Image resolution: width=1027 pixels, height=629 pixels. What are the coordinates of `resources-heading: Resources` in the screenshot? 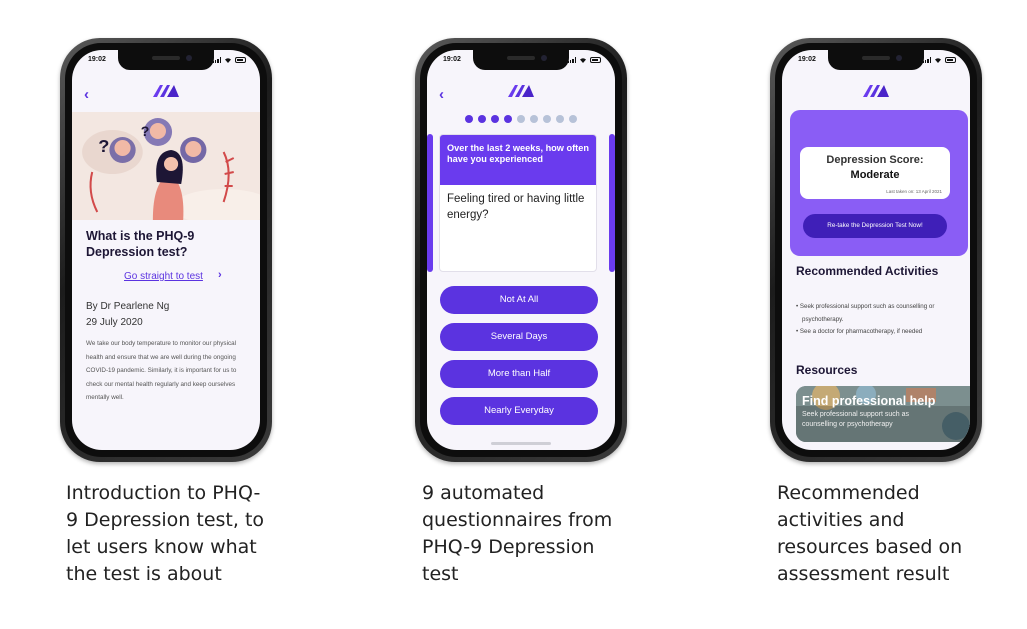 It's located at (827, 370).